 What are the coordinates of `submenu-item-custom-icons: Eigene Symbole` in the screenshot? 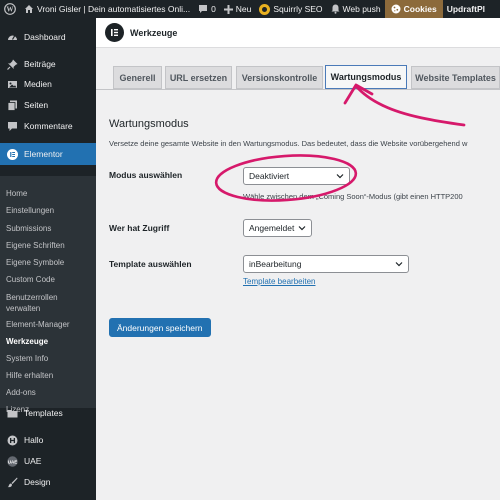 It's located at (50, 262).